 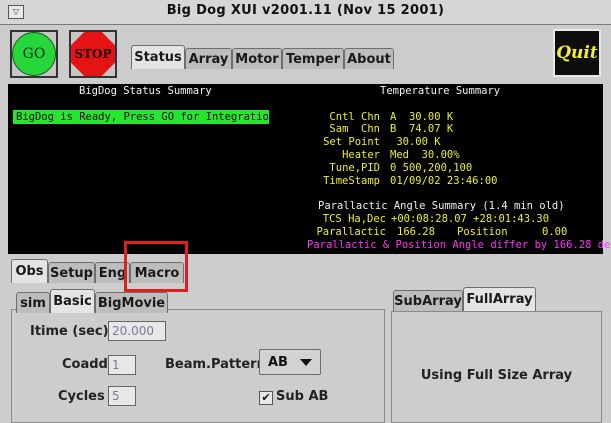 I want to click on temp-value-tune: 0 500,200,100, so click(x=431, y=168).